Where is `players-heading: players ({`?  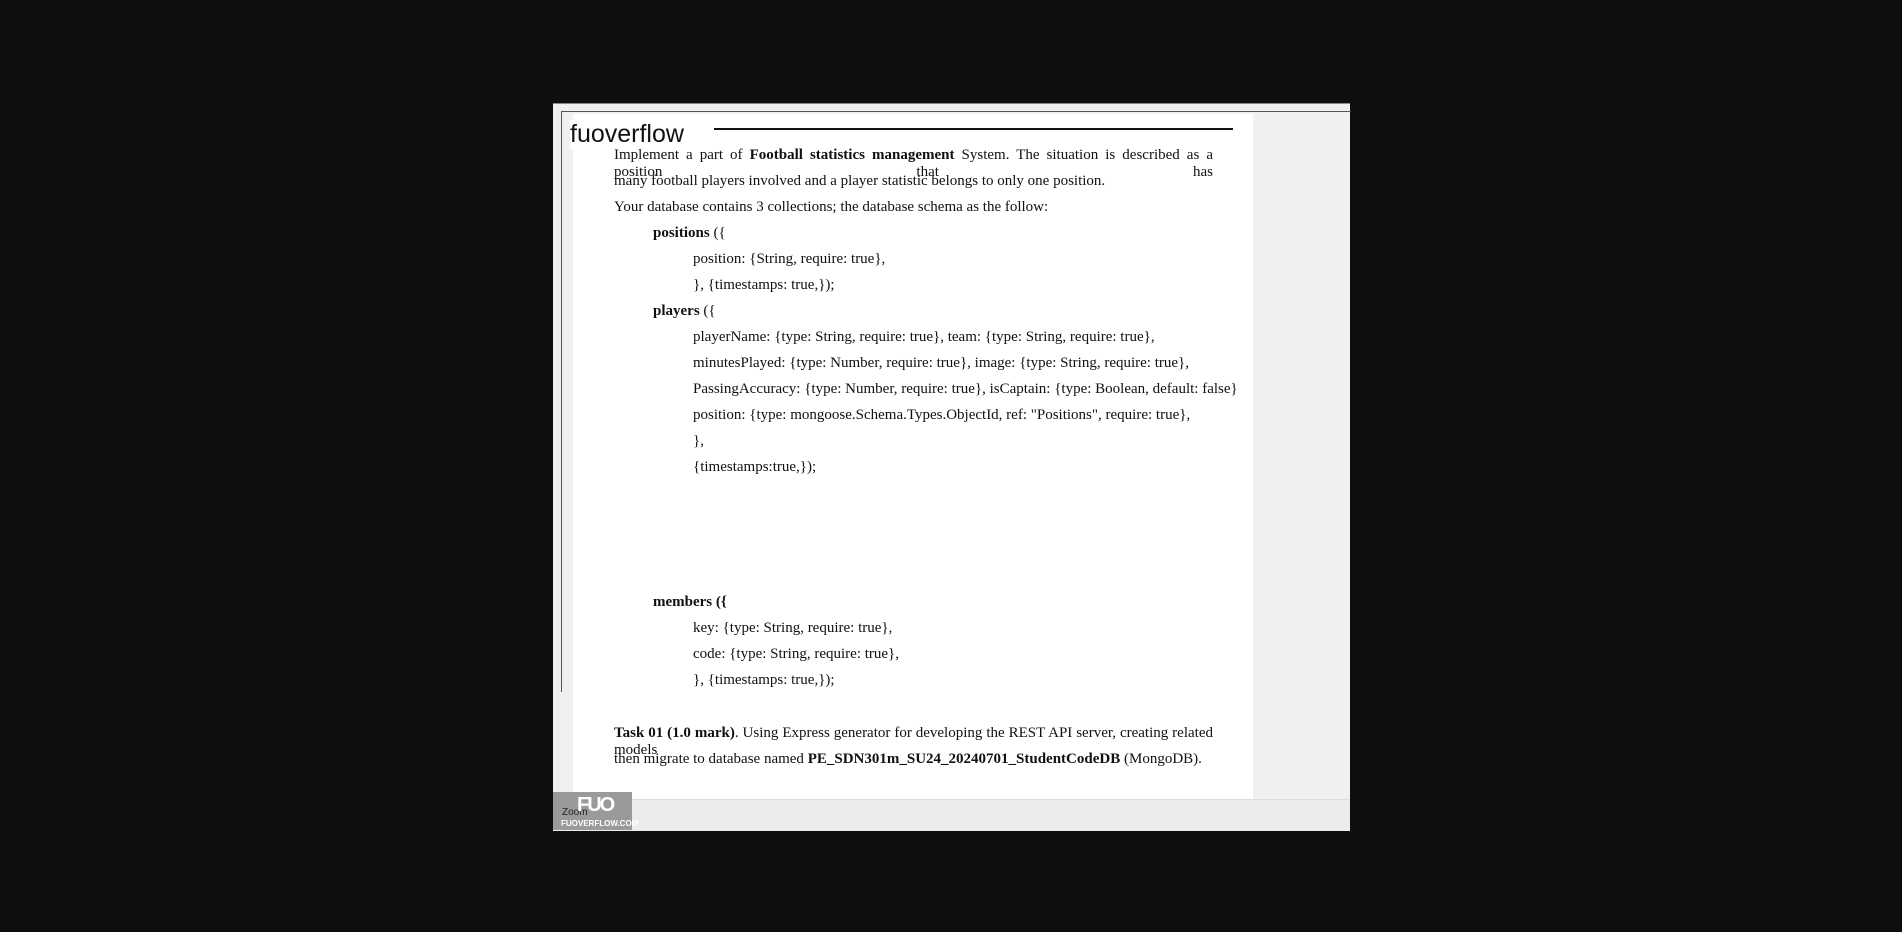
players-heading: players ({ is located at coordinates (684, 311).